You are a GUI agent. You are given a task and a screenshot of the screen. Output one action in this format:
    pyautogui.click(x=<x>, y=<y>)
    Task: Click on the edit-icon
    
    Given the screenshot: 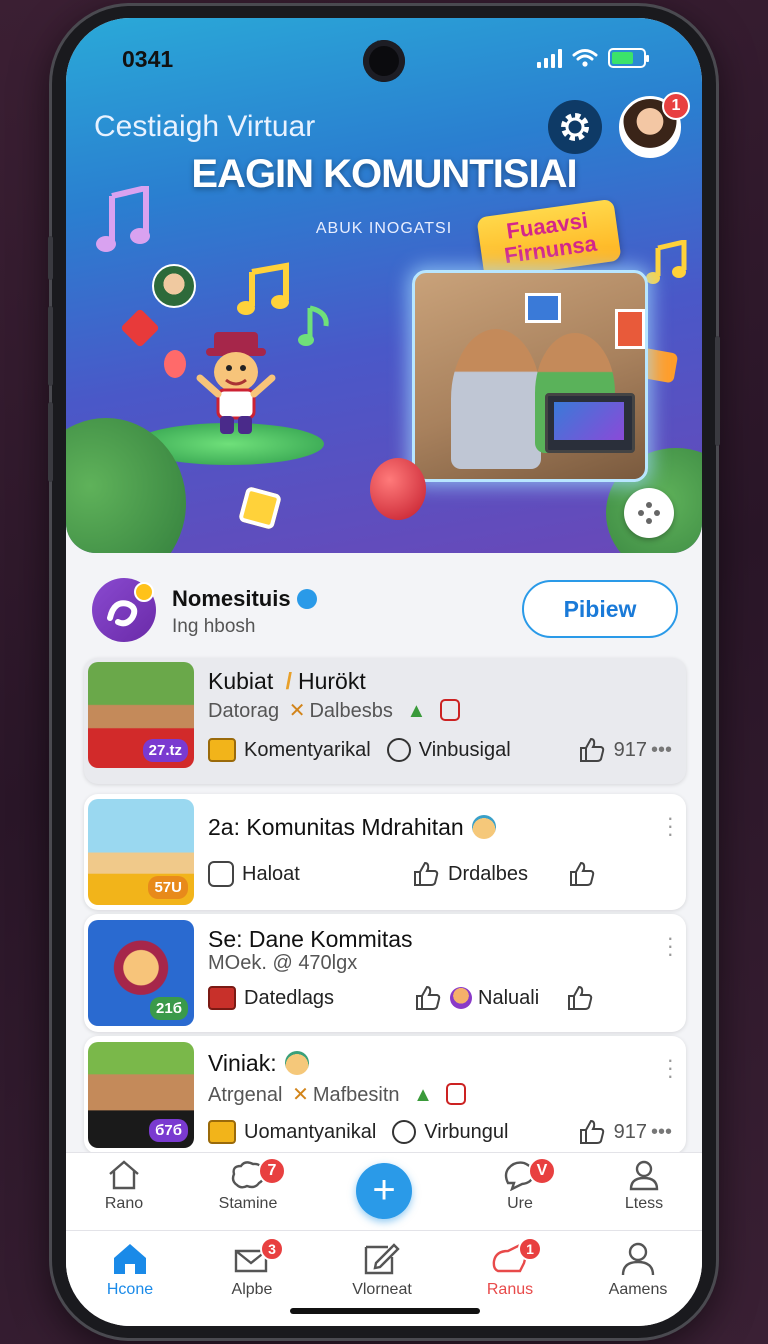 What is the action you would take?
    pyautogui.click(x=382, y=1259)
    